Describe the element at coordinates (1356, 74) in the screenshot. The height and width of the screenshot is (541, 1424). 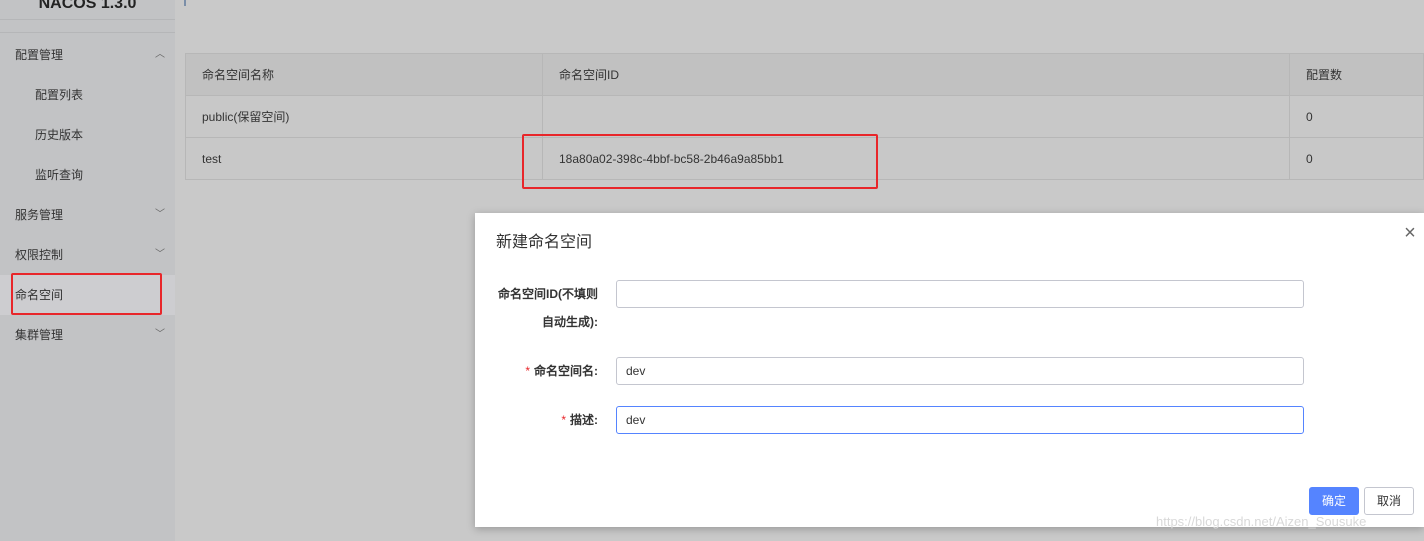
I see `column-header-count: 配置数` at that location.